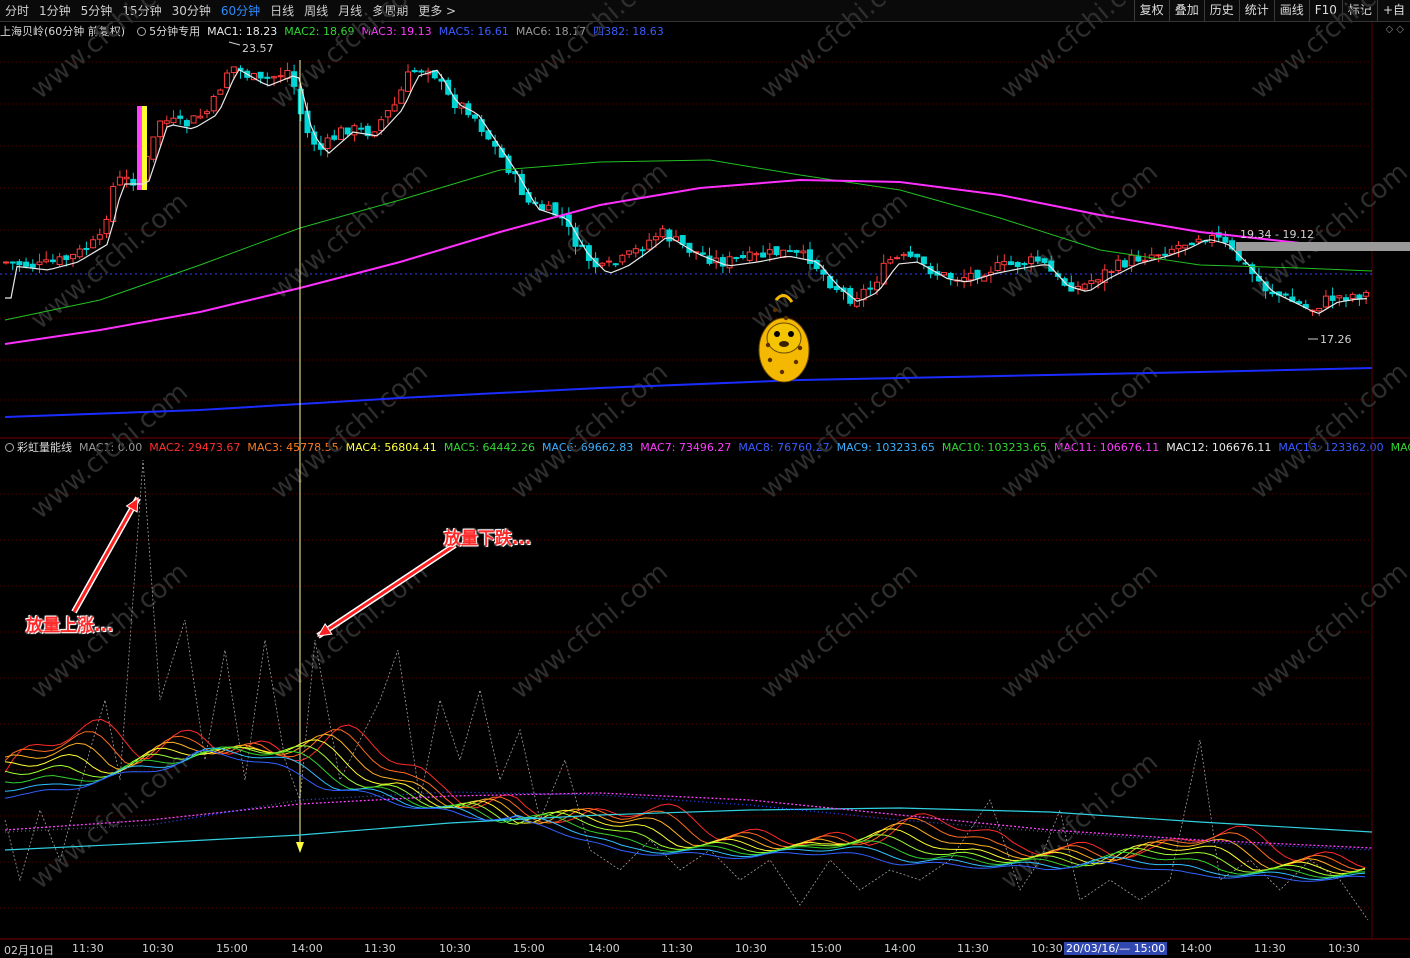 The width and height of the screenshot is (1410, 958). What do you see at coordinates (1116, 948) in the screenshot?
I see `time-label: 20/03/16/— 15:00` at bounding box center [1116, 948].